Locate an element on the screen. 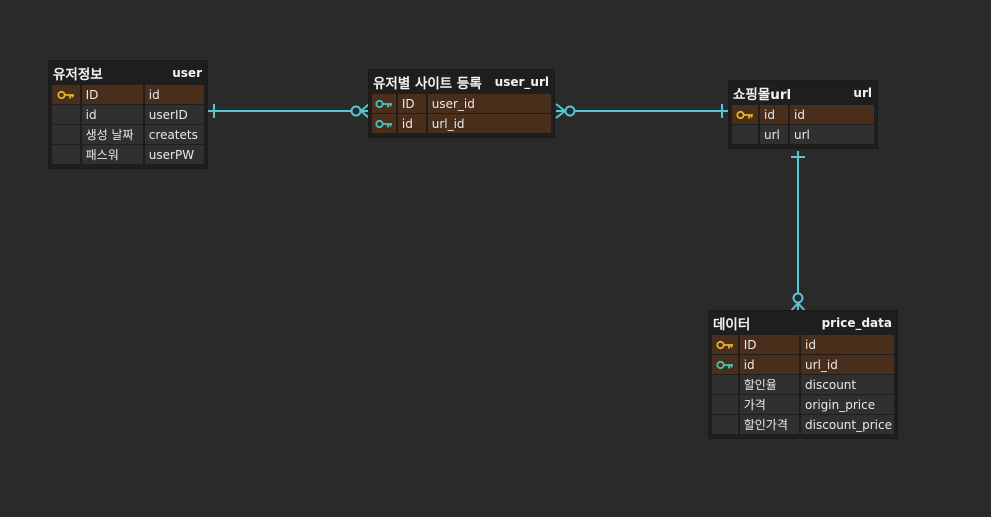  physical-name: discount is located at coordinates (847, 384).